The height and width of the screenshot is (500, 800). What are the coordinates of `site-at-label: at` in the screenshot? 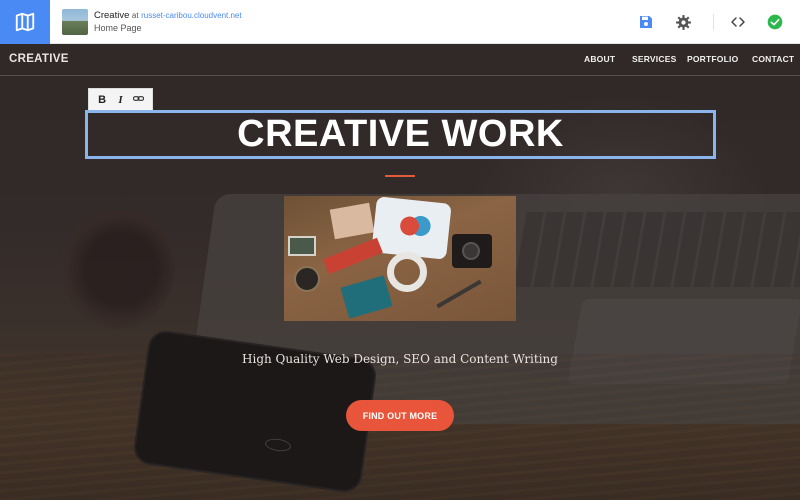 It's located at (135, 15).